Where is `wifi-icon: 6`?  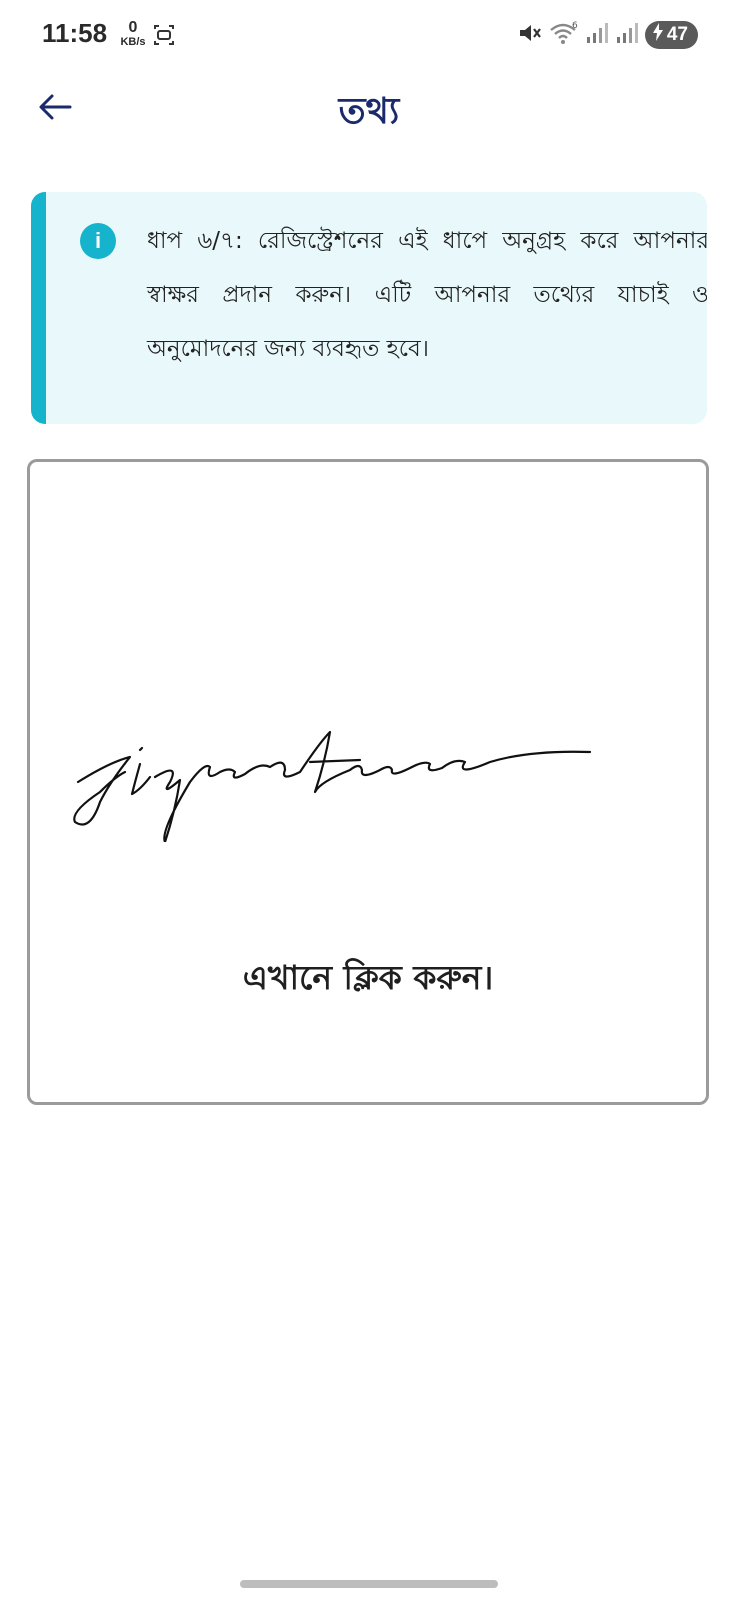
wifi-icon: 6 is located at coordinates (564, 35).